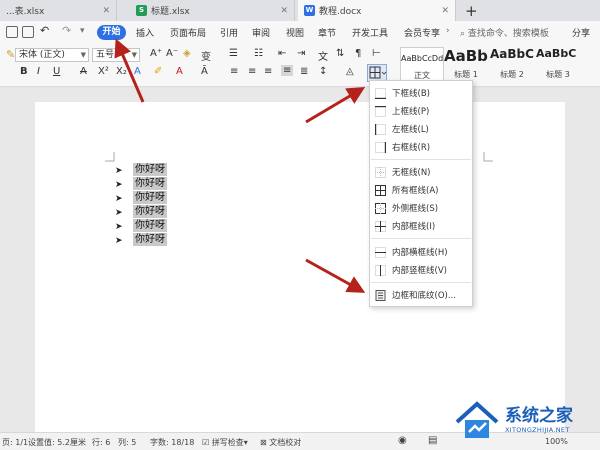  I want to click on align-center-icon: ≡, so click(252, 71).